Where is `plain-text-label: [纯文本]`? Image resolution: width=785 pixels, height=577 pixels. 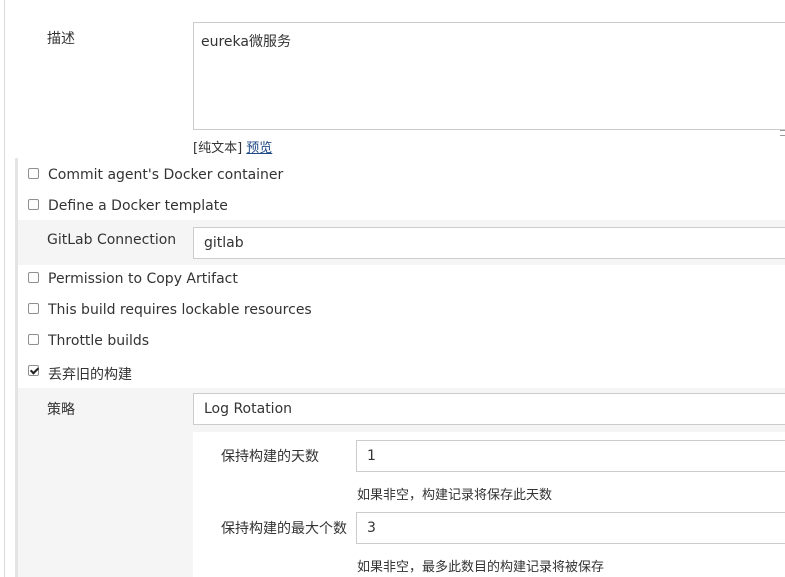 plain-text-label: [纯文本] is located at coordinates (218, 148).